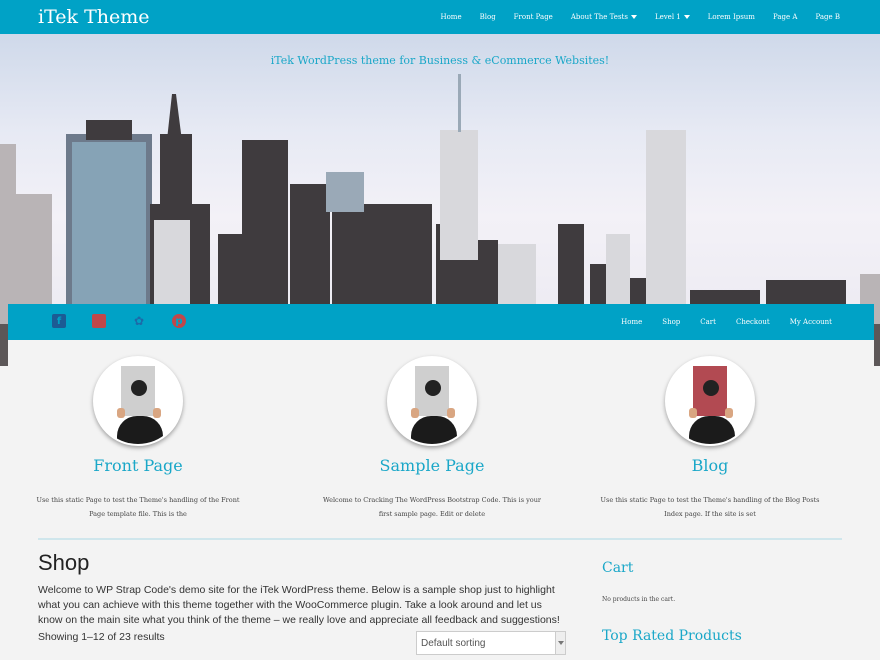 The height and width of the screenshot is (660, 880). Describe the element at coordinates (488, 17) in the screenshot. I see `nav-blog: Blog` at that location.